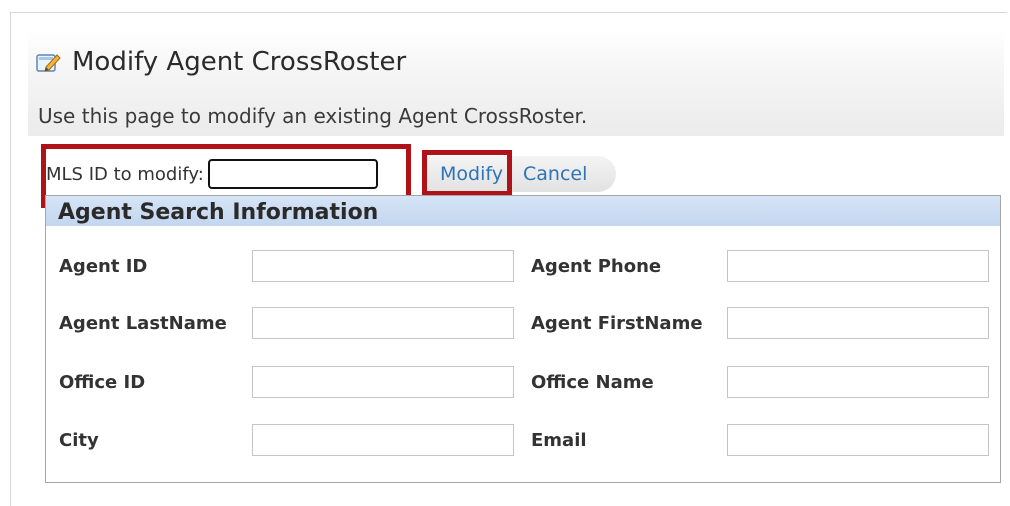  Describe the element at coordinates (523, 211) in the screenshot. I see `section-header: Agent Search Information` at that location.